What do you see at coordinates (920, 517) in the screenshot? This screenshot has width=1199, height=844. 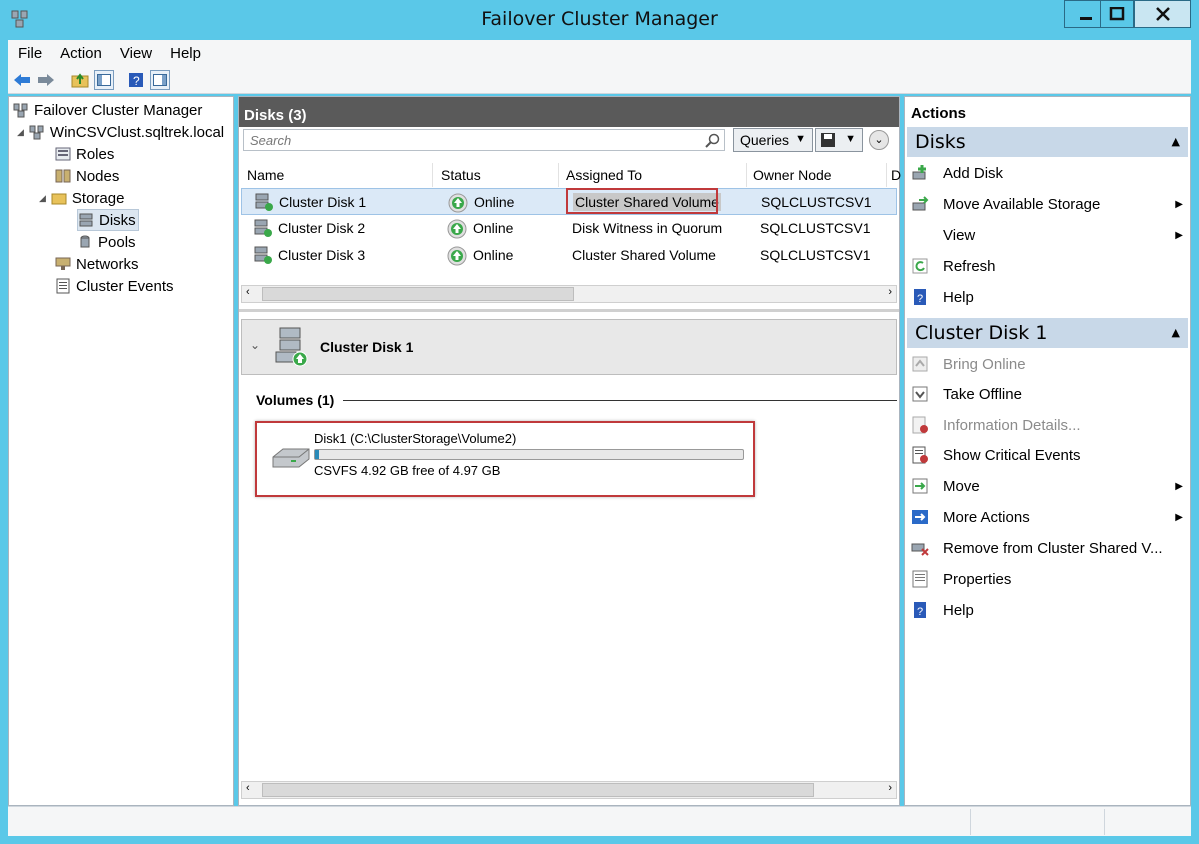 I see `more-actions-icon` at bounding box center [920, 517].